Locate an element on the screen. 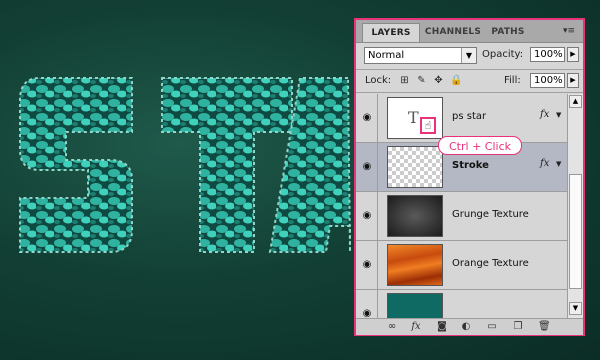 This screenshot has height=360, width=600. layer-name: ps star is located at coordinates (469, 116).